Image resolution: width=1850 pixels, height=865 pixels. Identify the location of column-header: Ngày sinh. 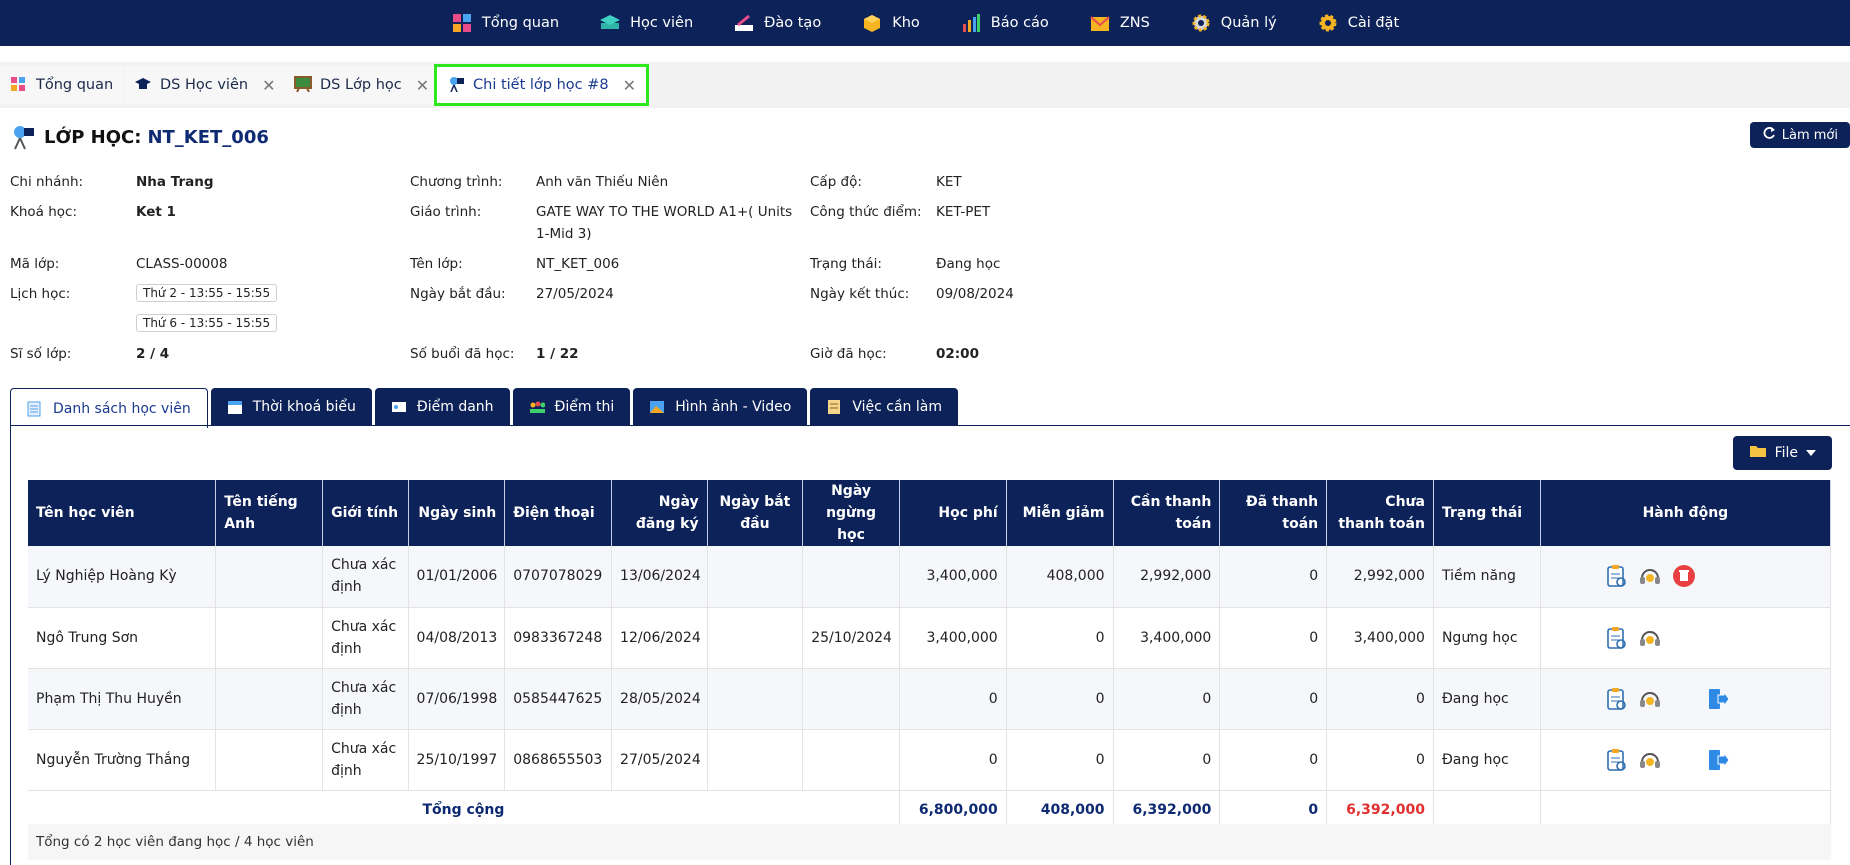
(457, 513).